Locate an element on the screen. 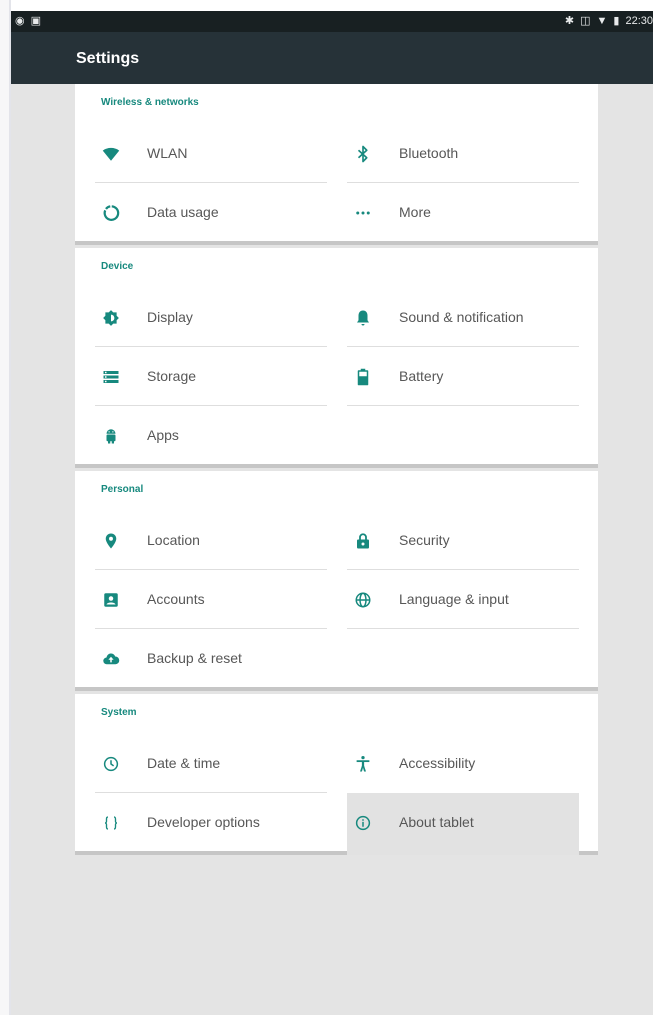  section-title: Personal is located at coordinates (122, 489).